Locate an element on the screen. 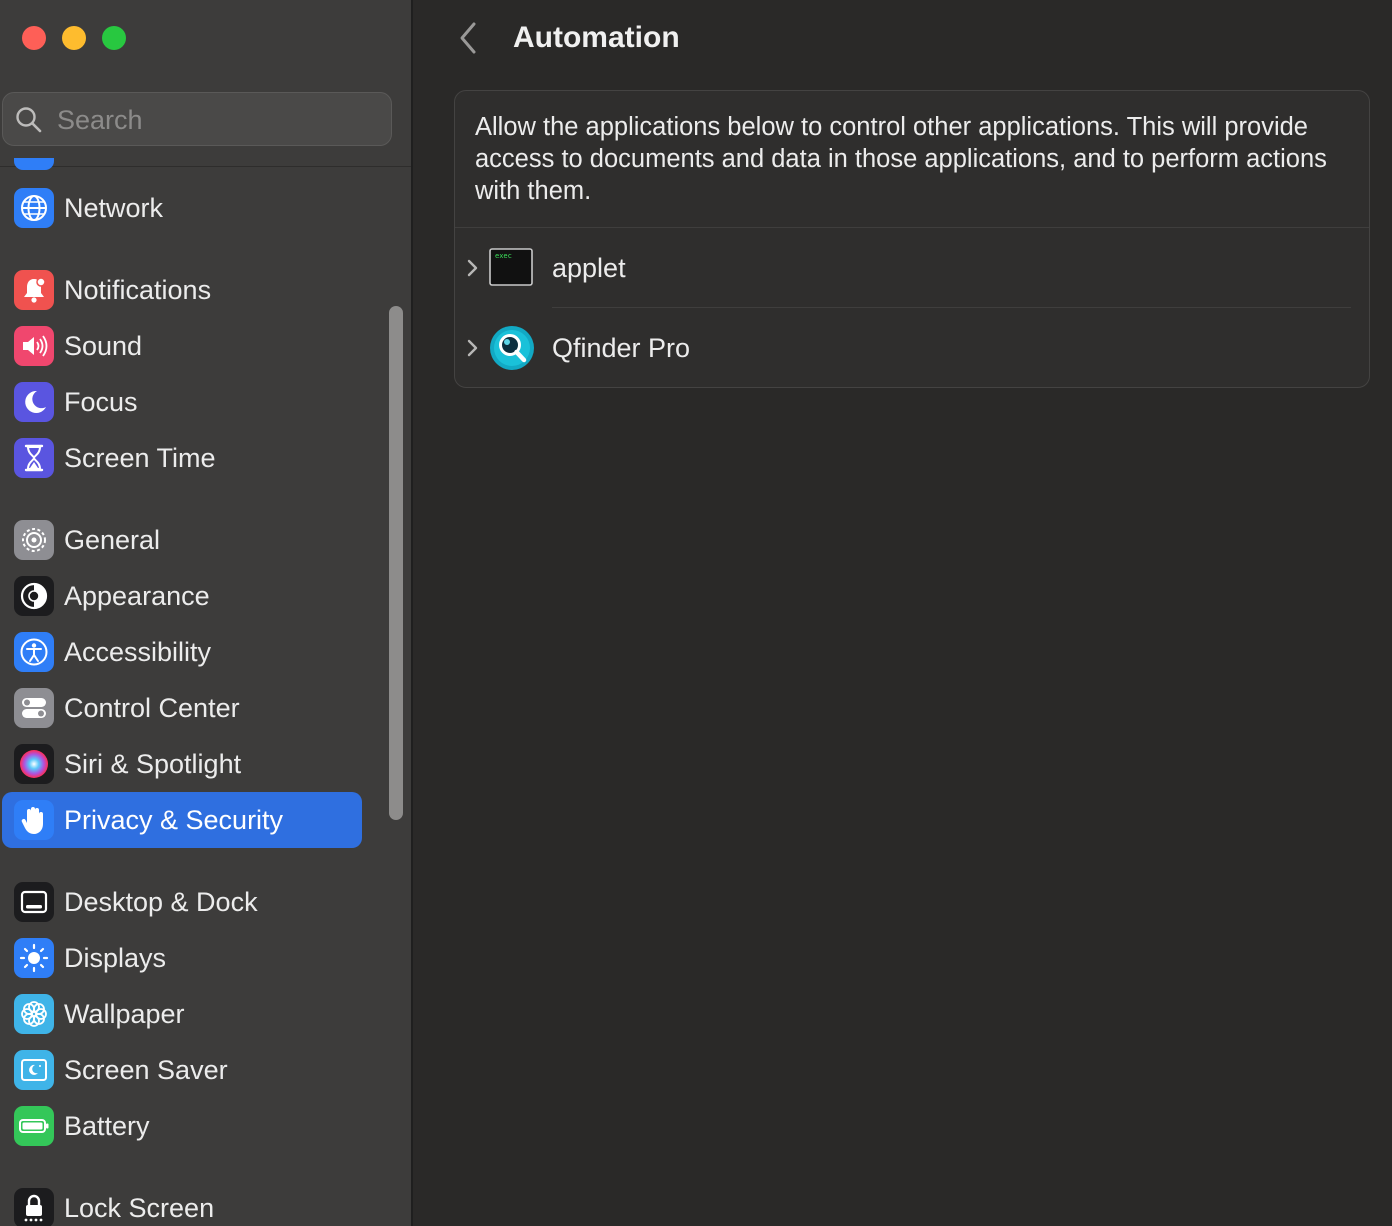 The width and height of the screenshot is (1392, 1226). sidebar-item-notifications: Notifications is located at coordinates (182, 290).